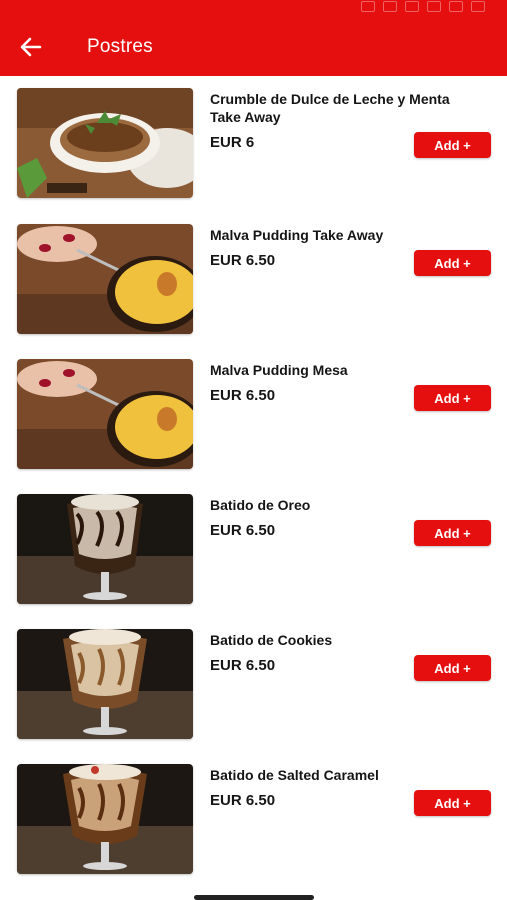 Image resolution: width=507 pixels, height=900 pixels. What do you see at coordinates (105, 549) in the screenshot?
I see `oreo-milkshake-image` at bounding box center [105, 549].